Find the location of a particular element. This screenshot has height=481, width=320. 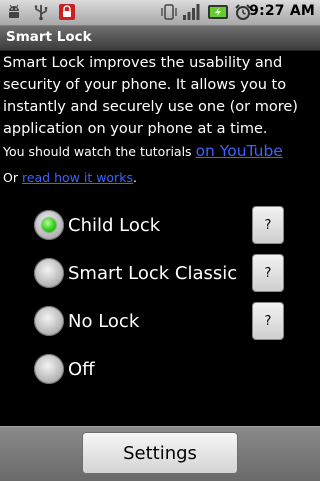

settings-button: Settings is located at coordinates (160, 453).